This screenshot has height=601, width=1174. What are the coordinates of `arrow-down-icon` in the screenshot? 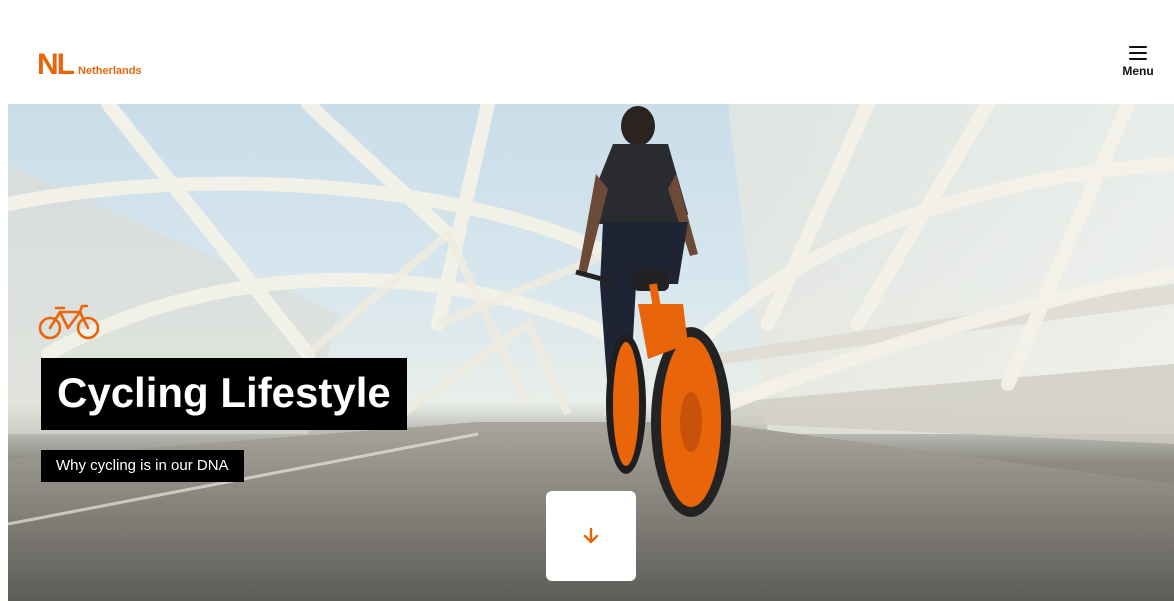 It's located at (591, 535).